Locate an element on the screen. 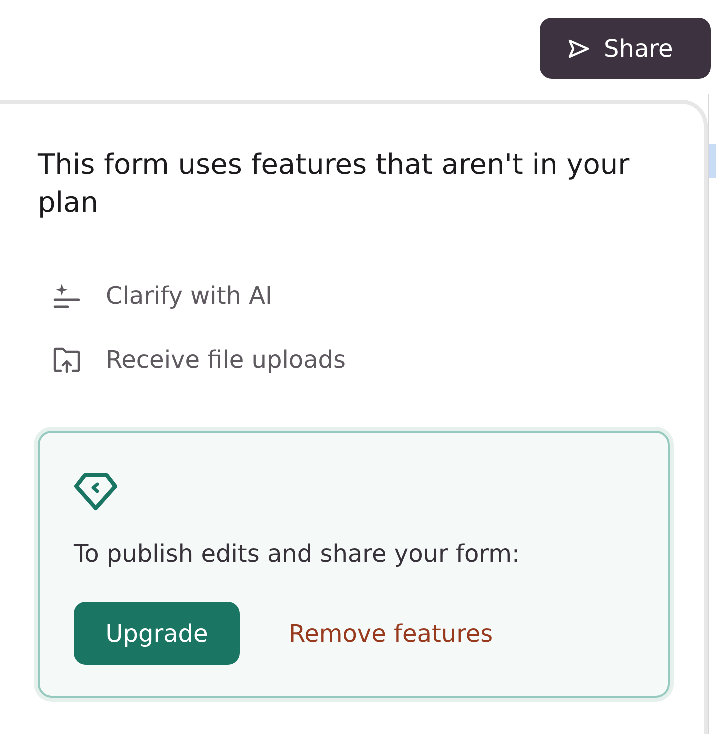  upgrade-message: To publish edits and share your form: is located at coordinates (298, 554).